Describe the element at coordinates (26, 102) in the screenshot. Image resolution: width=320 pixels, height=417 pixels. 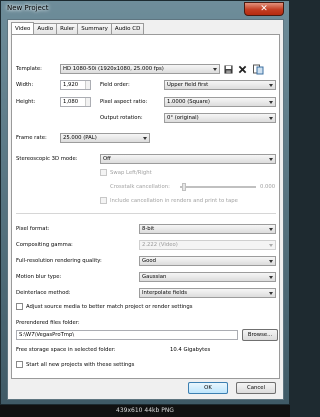
I see `height-label: Height:` at that location.